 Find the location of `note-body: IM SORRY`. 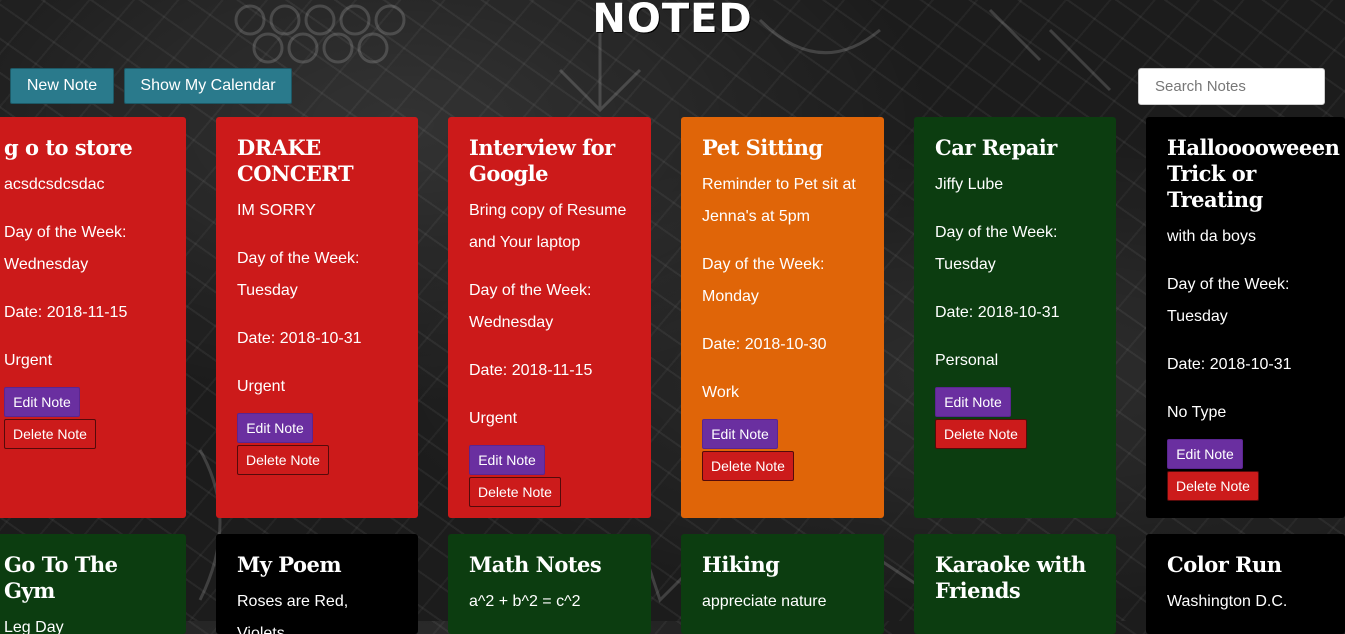

note-body: IM SORRY is located at coordinates (276, 210).